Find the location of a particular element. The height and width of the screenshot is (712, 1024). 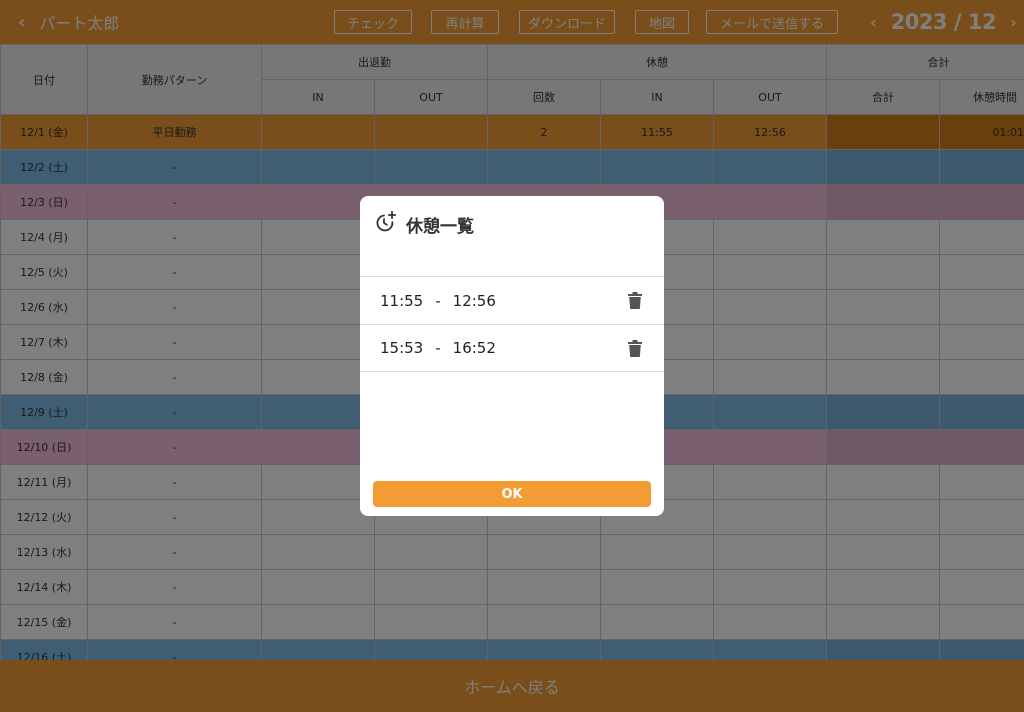

modal-title: 休憩一覧 is located at coordinates (440, 226).